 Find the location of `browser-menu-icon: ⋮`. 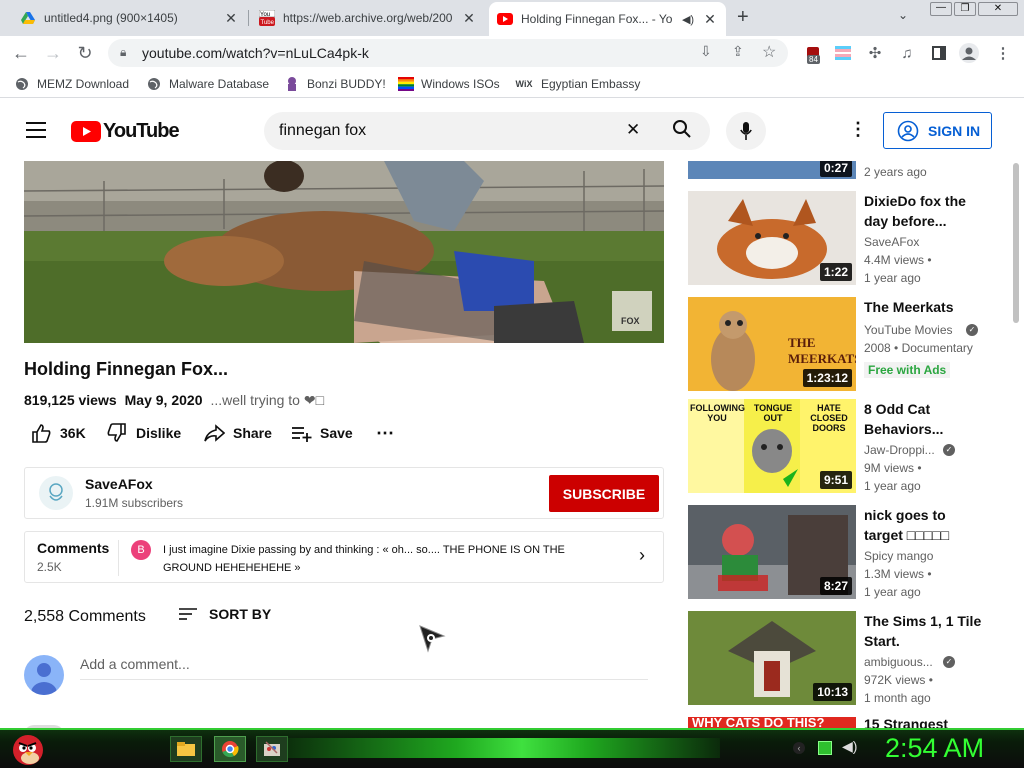

browser-menu-icon: ⋮ is located at coordinates (1003, 53).